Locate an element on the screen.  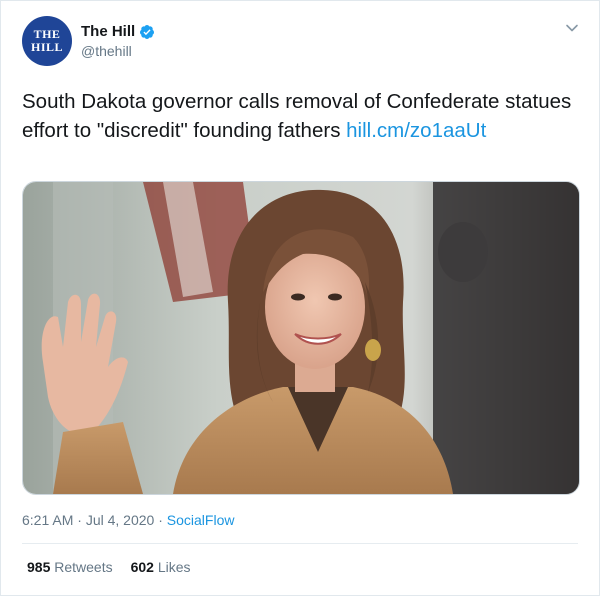
verified-badge-icon is located at coordinates (147, 31).